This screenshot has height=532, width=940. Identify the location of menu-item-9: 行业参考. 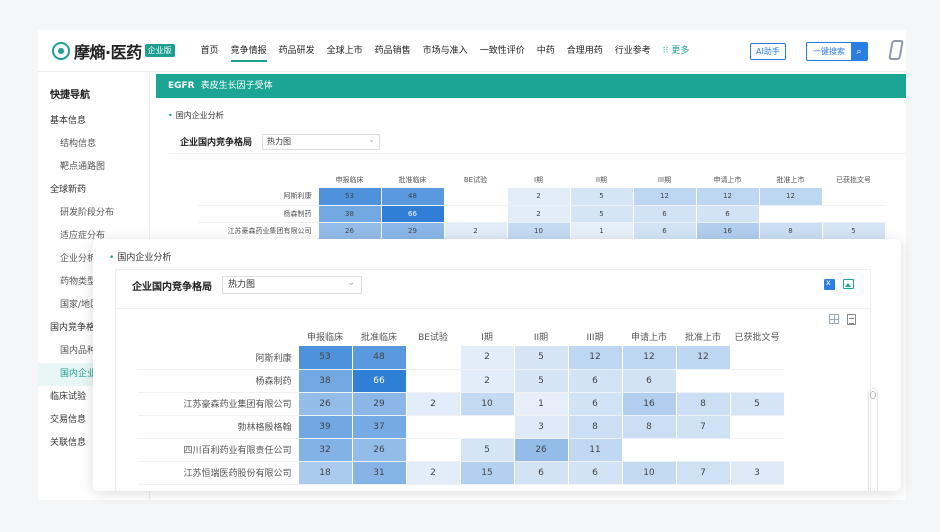
(633, 50).